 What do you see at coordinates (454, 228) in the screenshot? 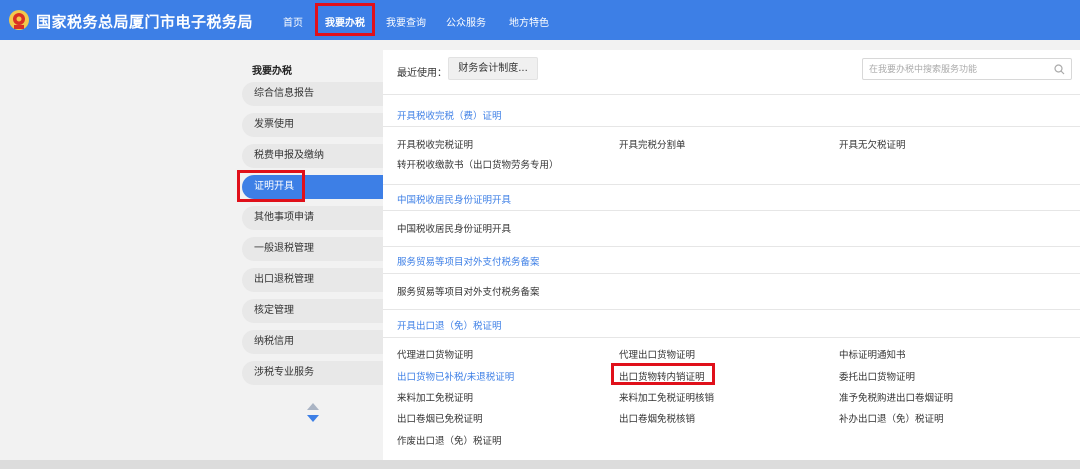
I see `link-residence-cert: 中国税收居民身份证明开具` at bounding box center [454, 228].